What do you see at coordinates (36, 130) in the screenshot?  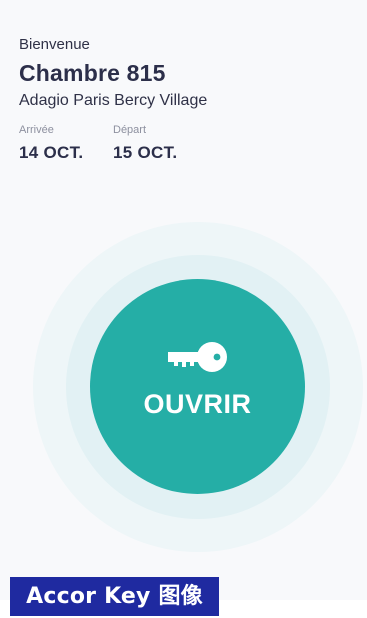 I see `arrival-label: Arrivée` at bounding box center [36, 130].